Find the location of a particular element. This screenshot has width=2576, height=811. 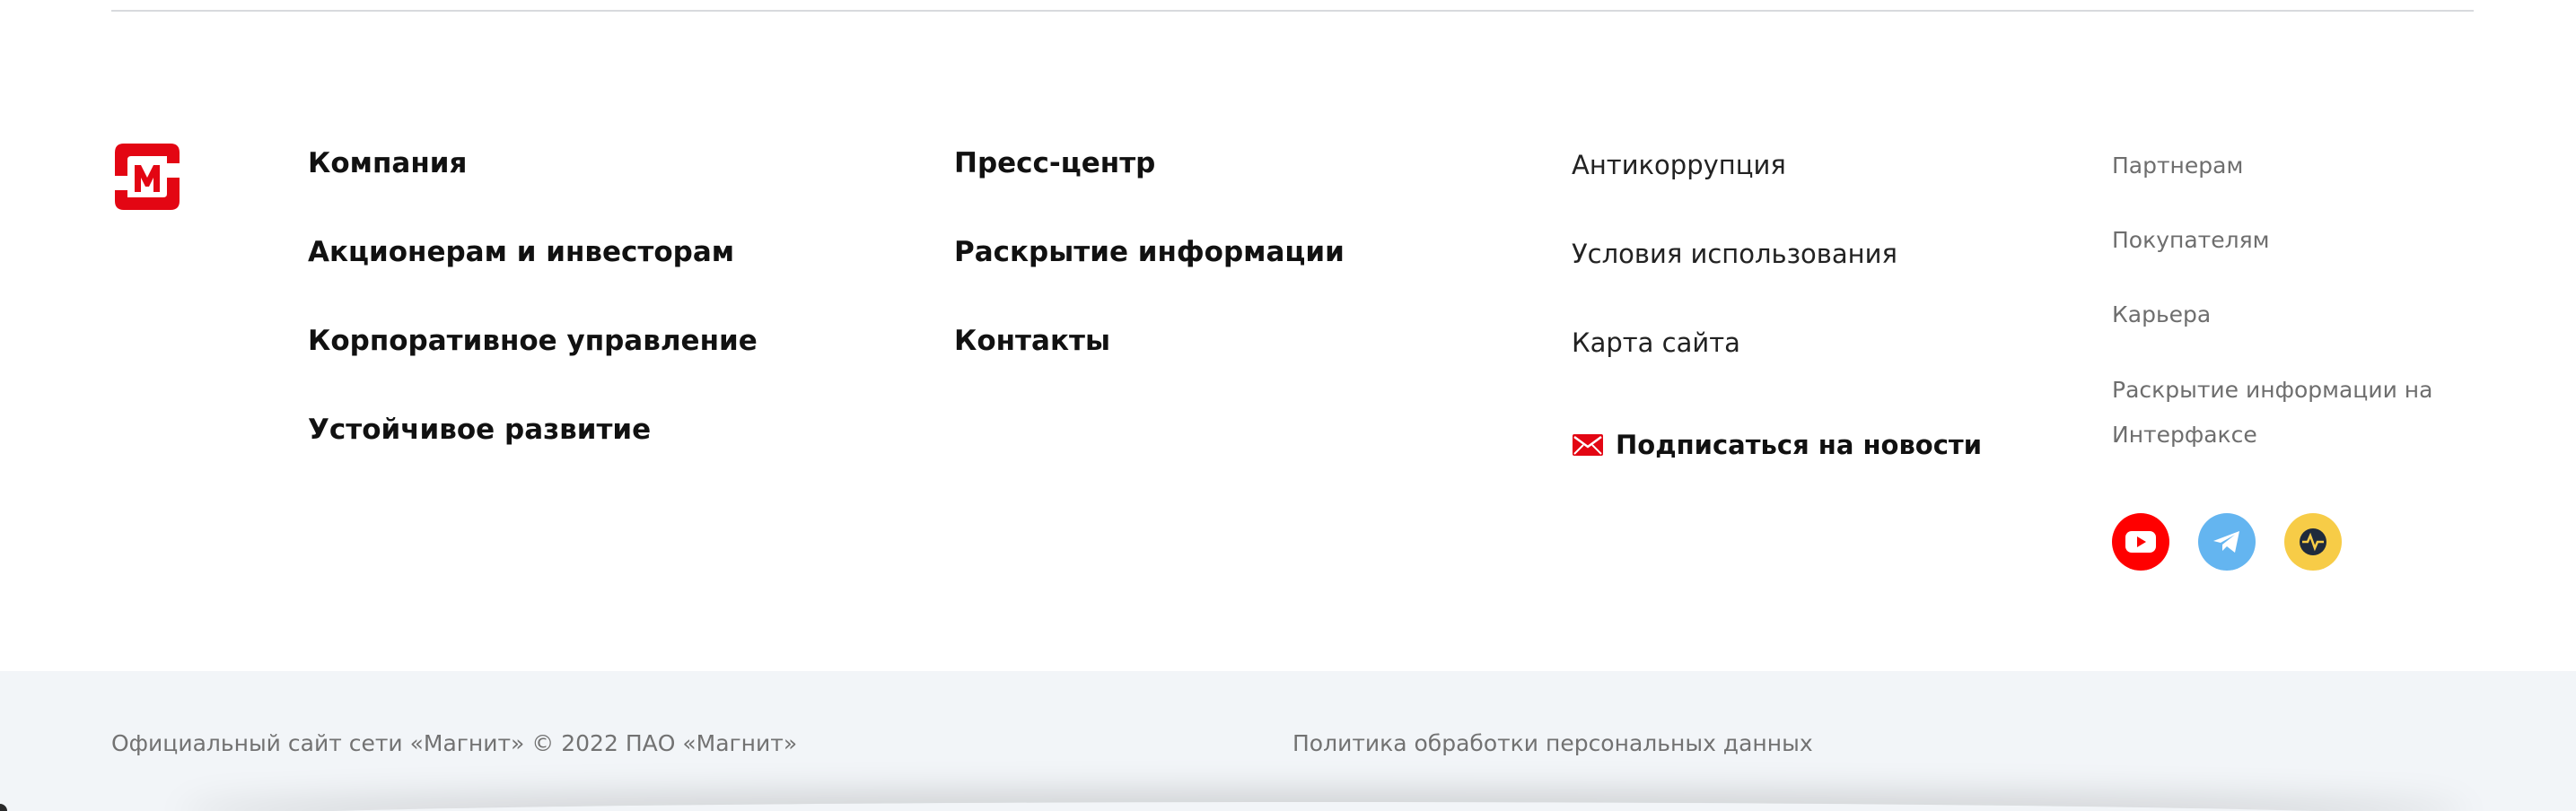

nav-customers-link: Покупателям is located at coordinates (2190, 240).